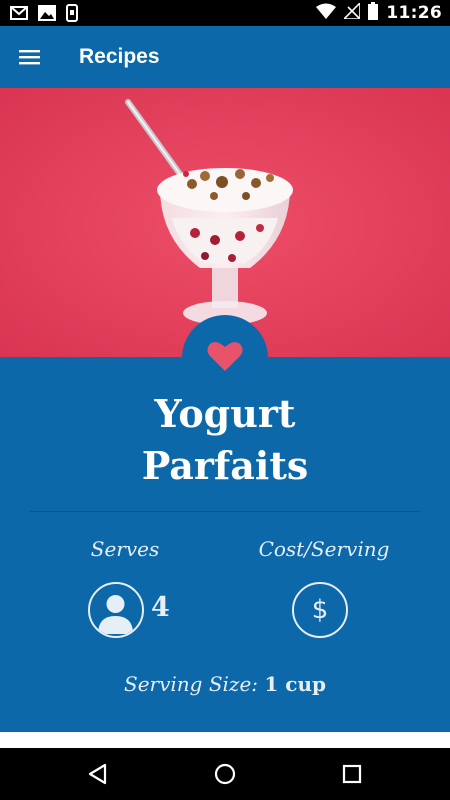 This screenshot has width=450, height=800. I want to click on recipe-title-line-2: Parfaits, so click(225, 465).